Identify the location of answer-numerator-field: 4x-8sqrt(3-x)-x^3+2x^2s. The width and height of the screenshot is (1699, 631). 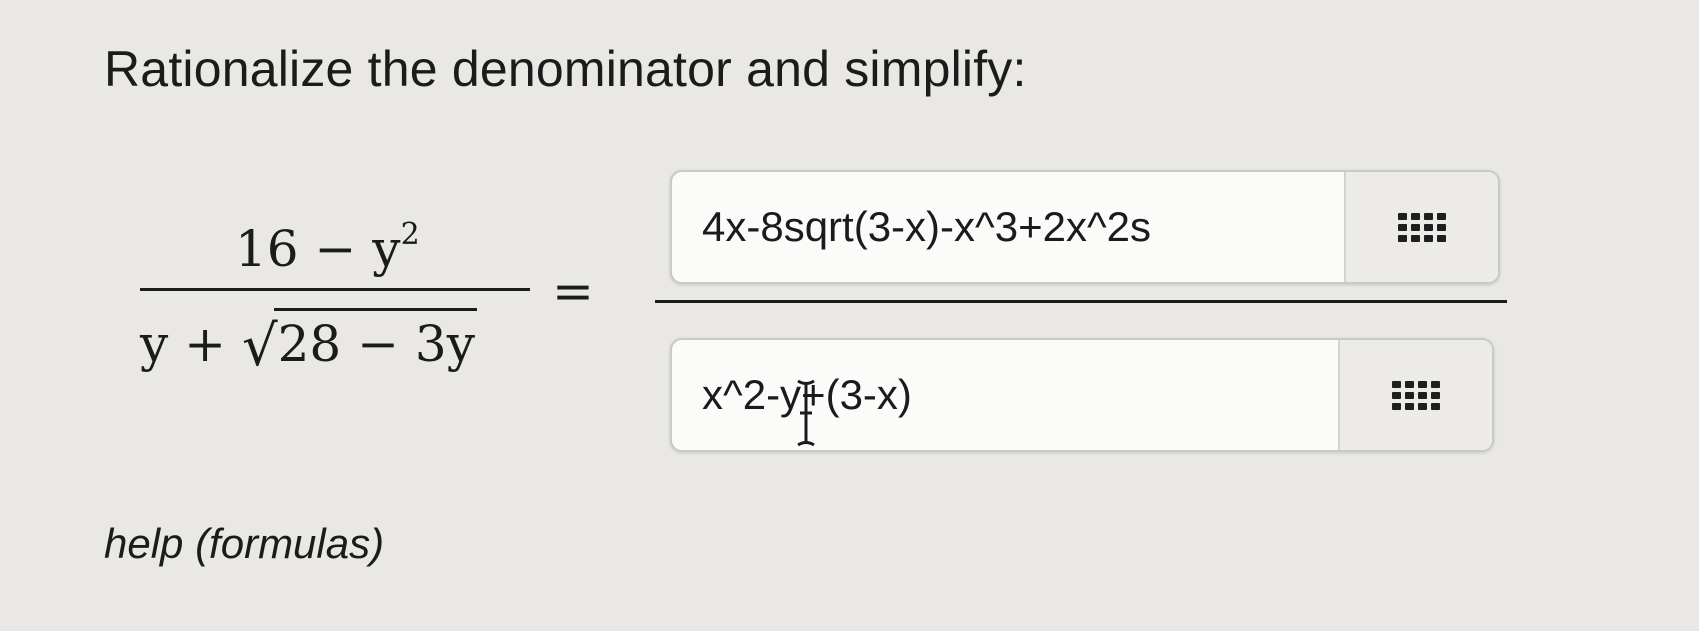
(1085, 227).